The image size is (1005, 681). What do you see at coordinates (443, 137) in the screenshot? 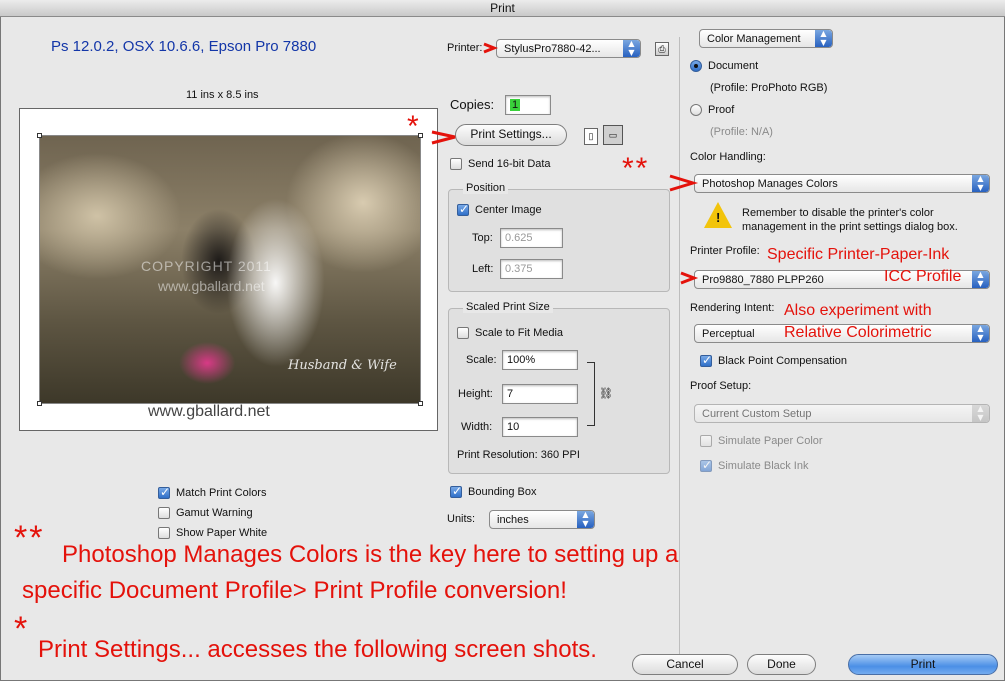
I see `annotation-arrow-print-settings` at bounding box center [443, 137].